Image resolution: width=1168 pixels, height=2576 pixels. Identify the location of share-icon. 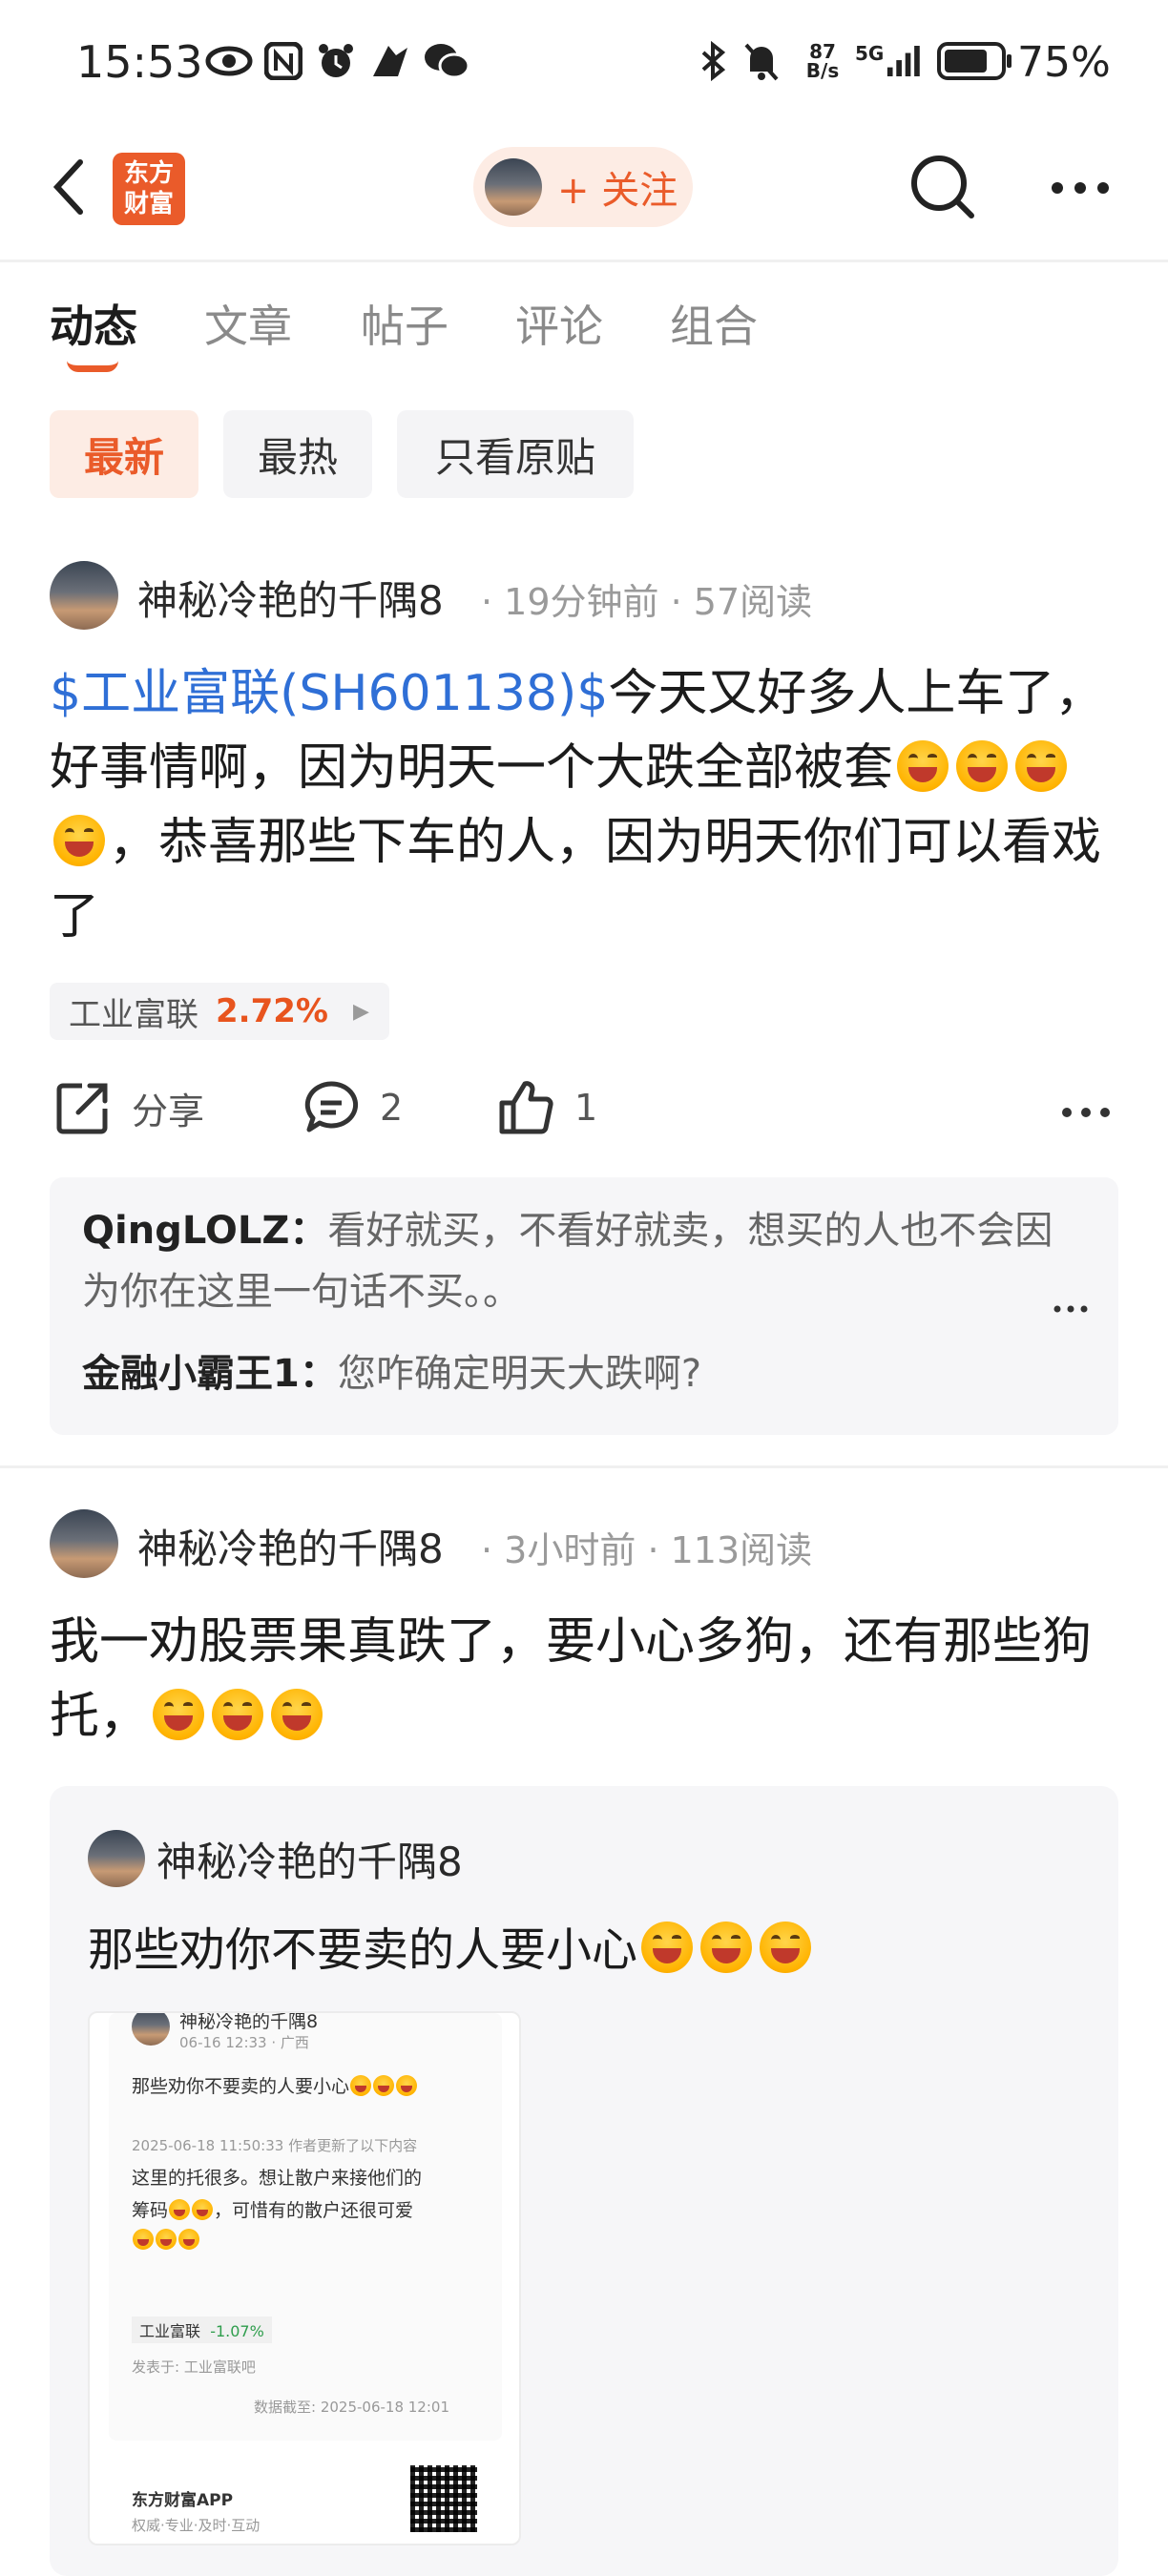
(82, 1108).